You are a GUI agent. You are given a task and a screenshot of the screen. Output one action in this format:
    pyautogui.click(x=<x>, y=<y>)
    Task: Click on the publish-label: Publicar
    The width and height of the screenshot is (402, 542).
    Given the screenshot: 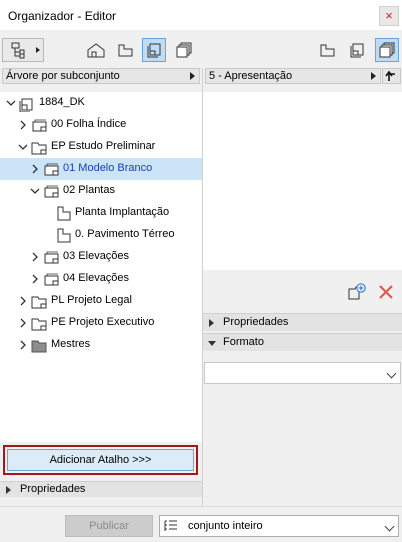 What is the action you would take?
    pyautogui.click(x=109, y=526)
    